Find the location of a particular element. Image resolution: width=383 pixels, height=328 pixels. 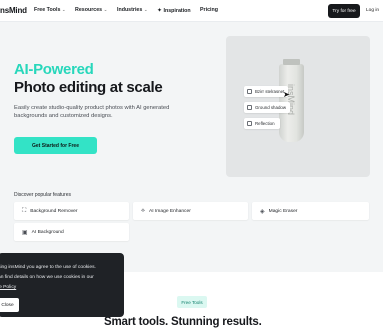

chip-ground-shadow: Ground shadow is located at coordinates (267, 107).